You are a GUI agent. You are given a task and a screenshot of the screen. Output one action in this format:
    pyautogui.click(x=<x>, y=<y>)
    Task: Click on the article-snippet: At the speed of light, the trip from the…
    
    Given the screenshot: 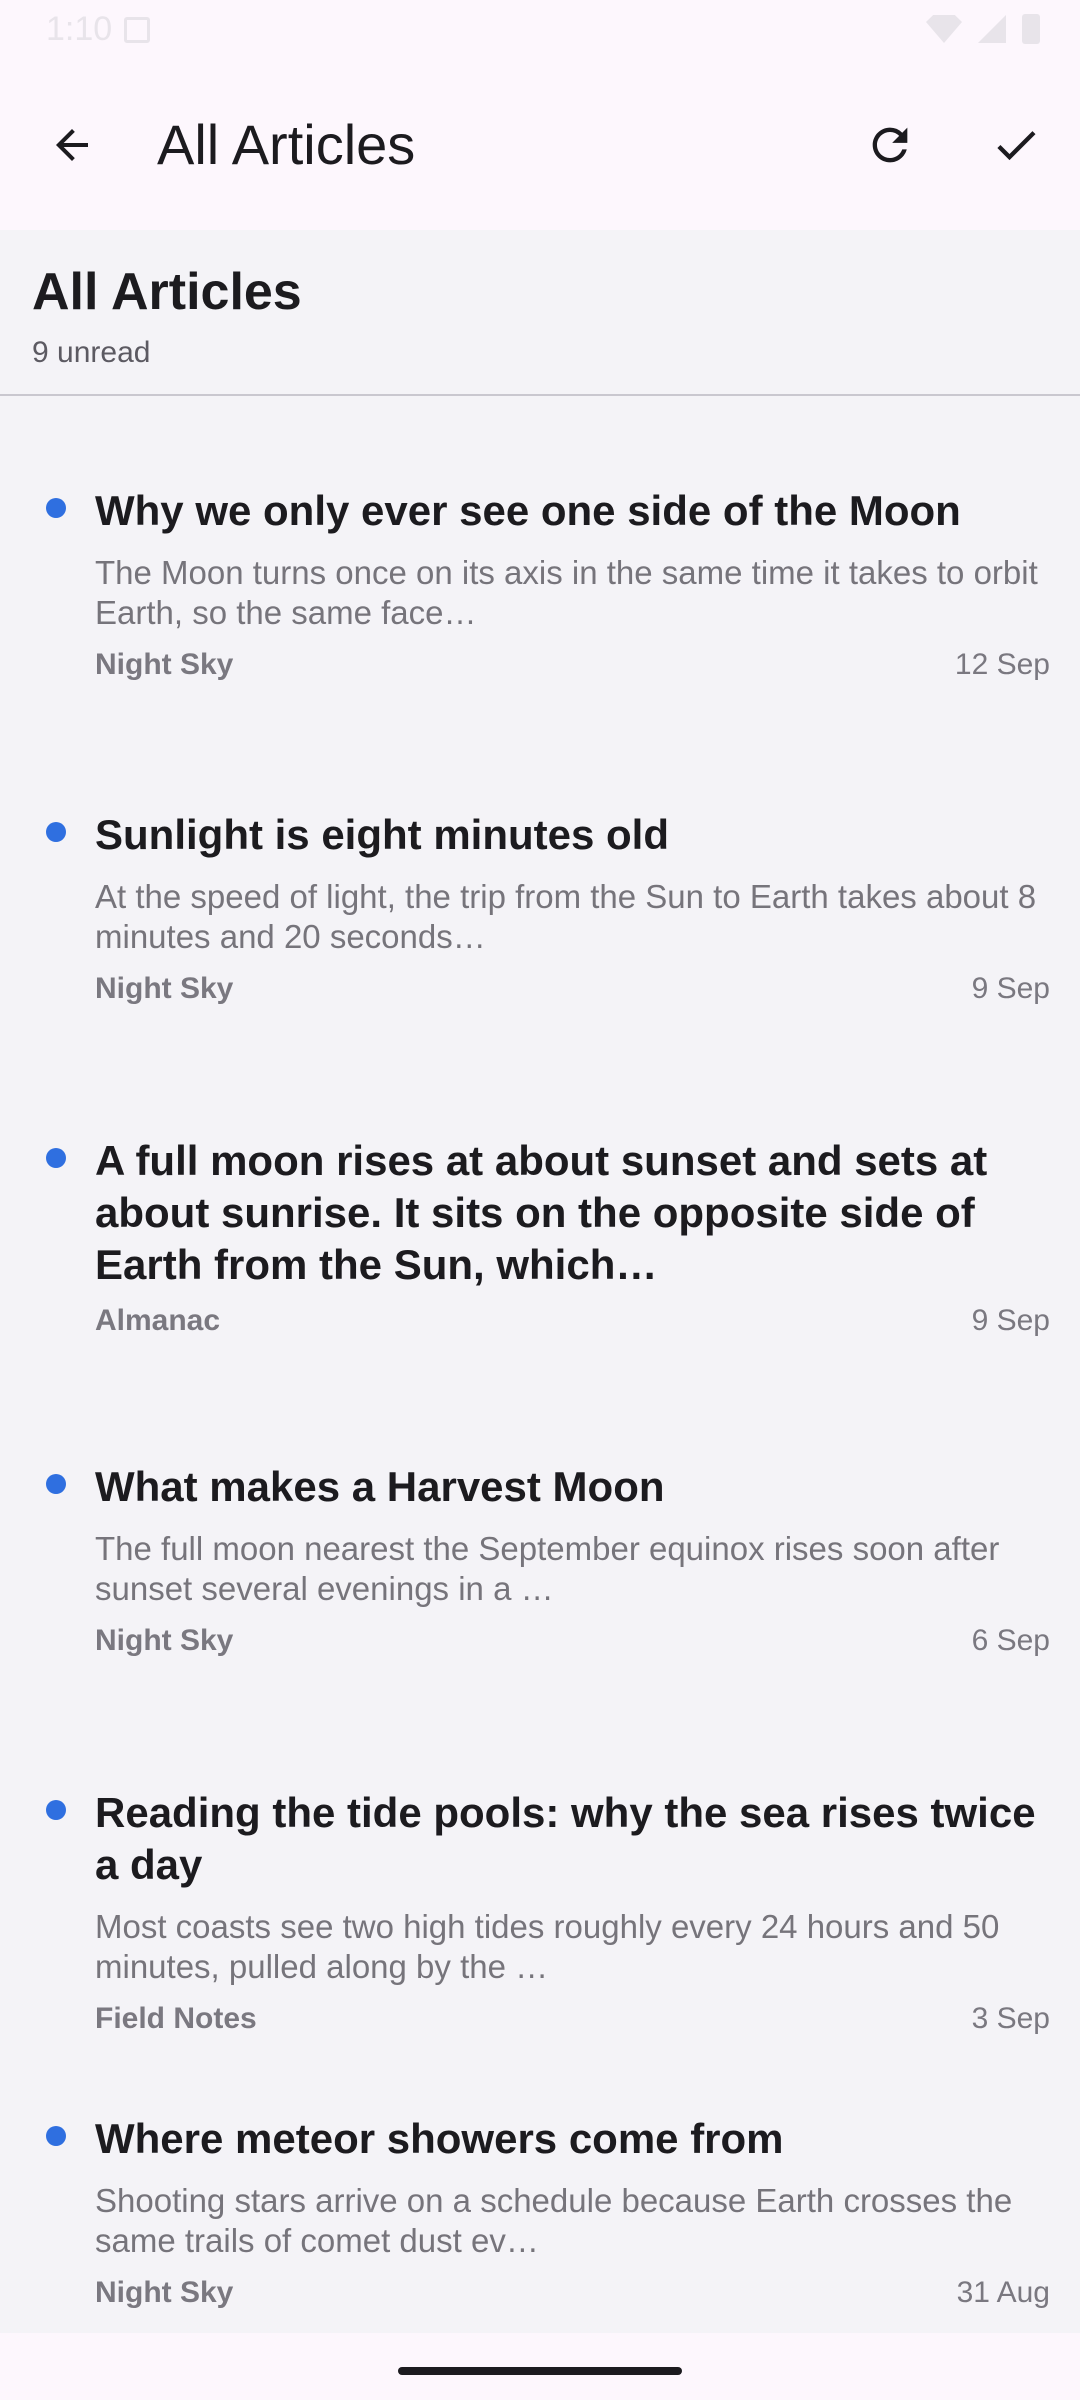 What is the action you would take?
    pyautogui.click(x=566, y=916)
    